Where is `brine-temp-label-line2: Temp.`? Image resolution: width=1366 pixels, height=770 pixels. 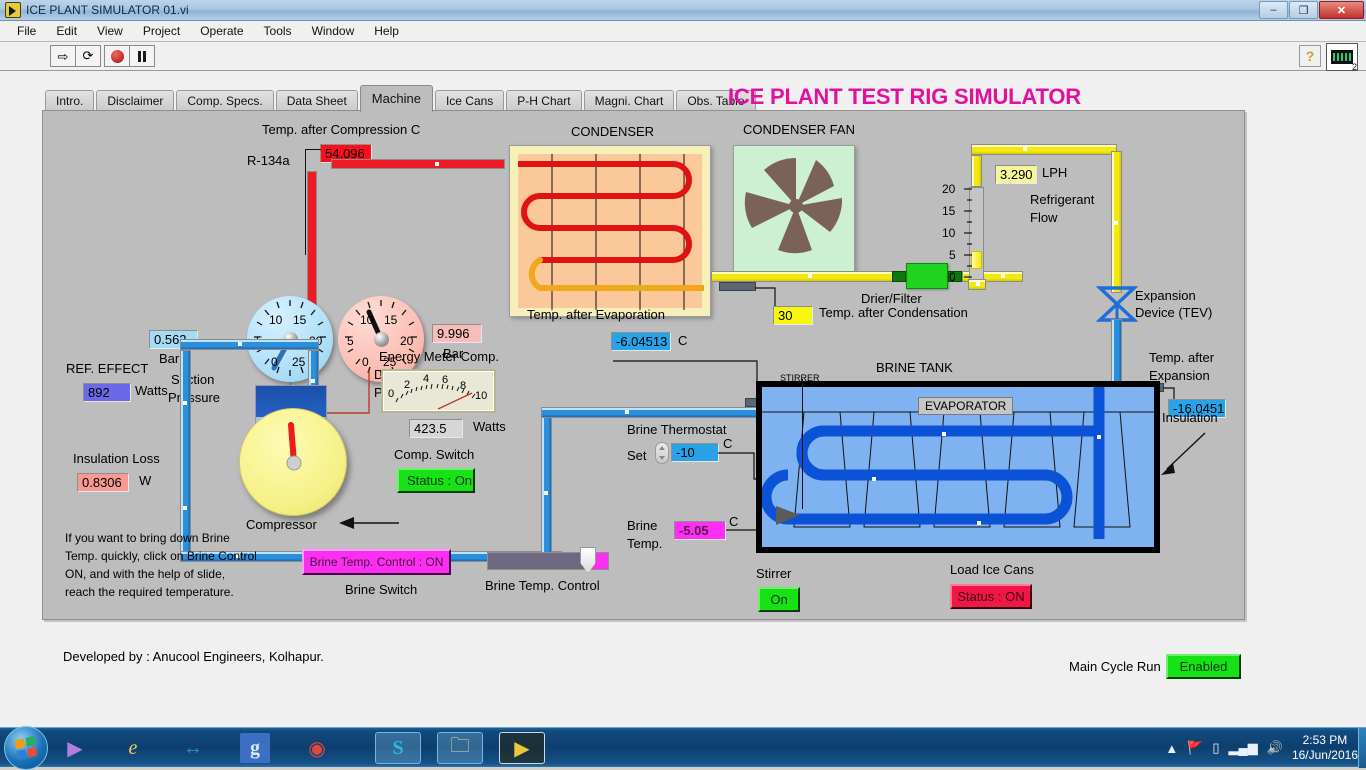
brine-temp-label-line2: Temp. is located at coordinates (645, 543).